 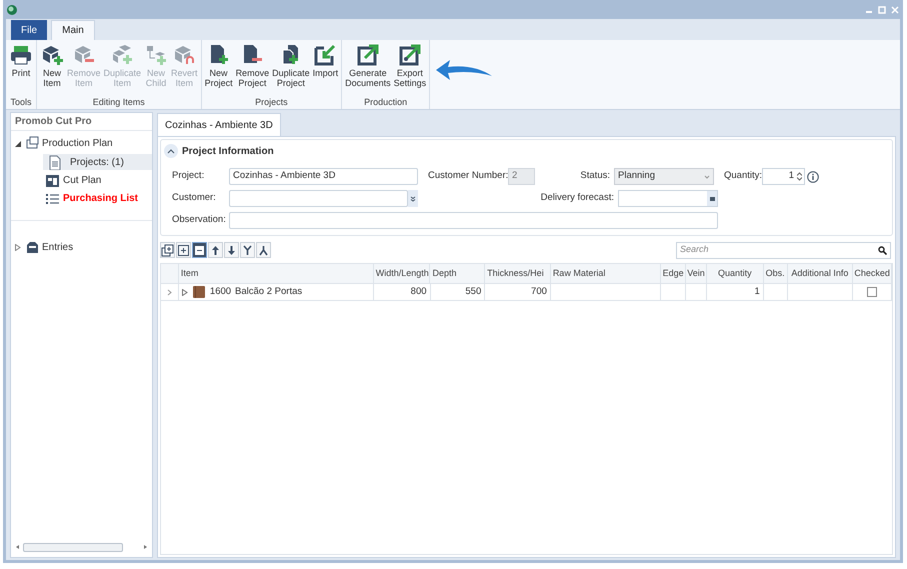 What do you see at coordinates (799, 176) in the screenshot?
I see `spinner-arrows-icon` at bounding box center [799, 176].